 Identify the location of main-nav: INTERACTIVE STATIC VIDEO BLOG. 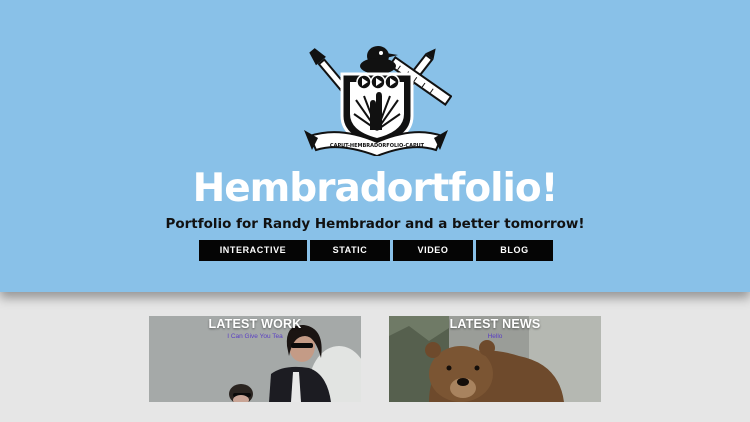
(376, 250).